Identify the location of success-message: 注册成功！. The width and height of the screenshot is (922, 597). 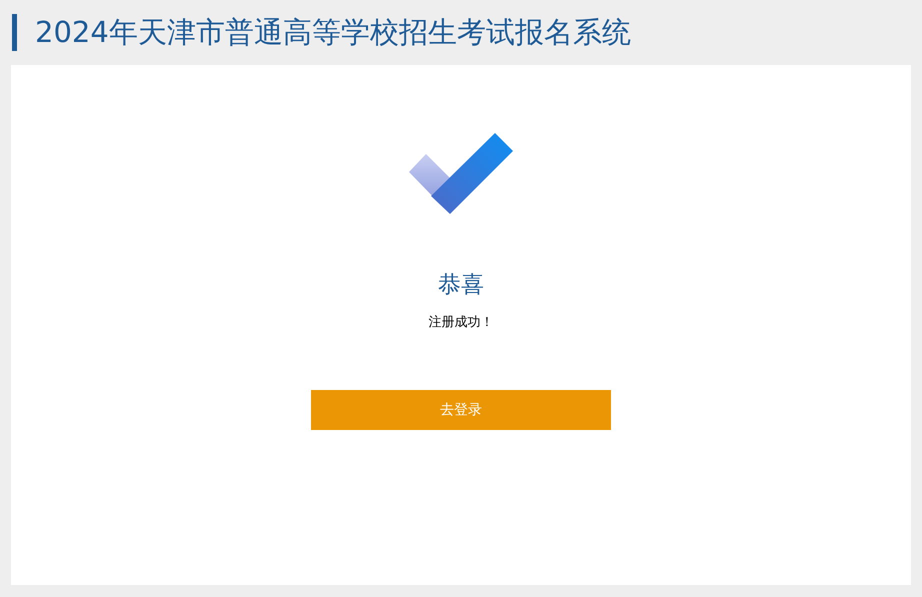
(461, 323).